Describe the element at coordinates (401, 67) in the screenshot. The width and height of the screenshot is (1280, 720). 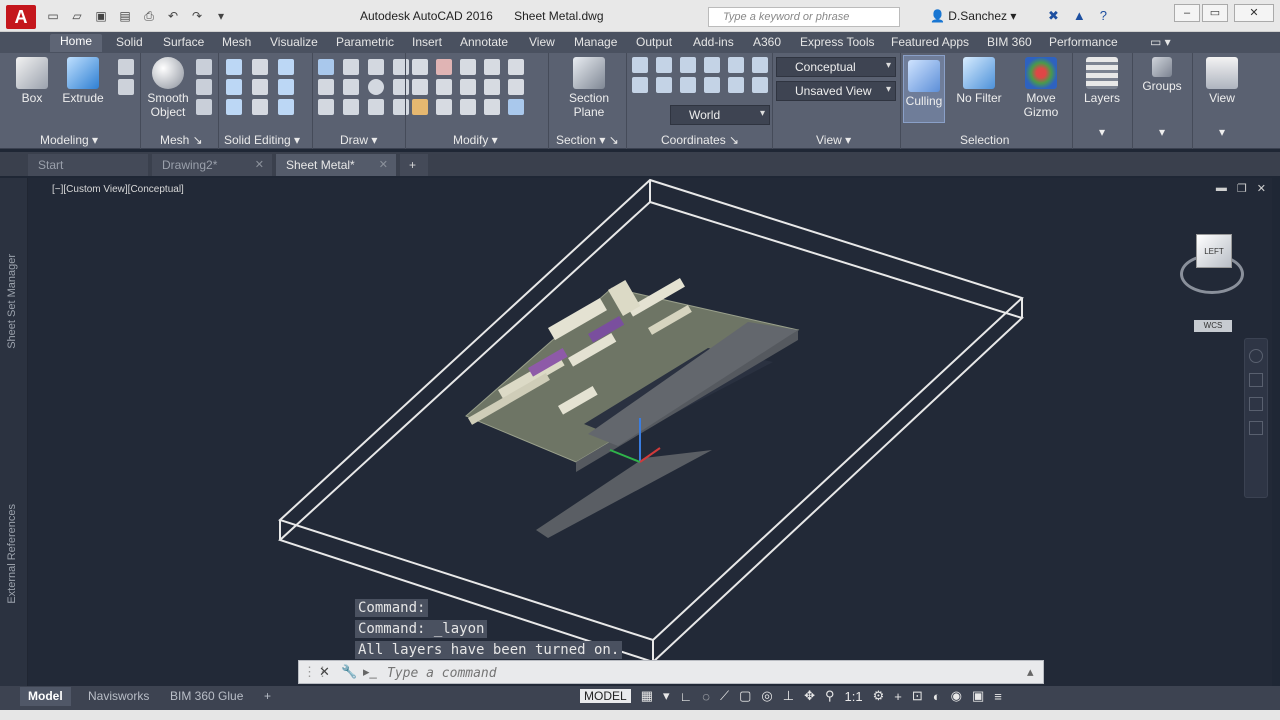
I see `rectangle-icon` at that location.